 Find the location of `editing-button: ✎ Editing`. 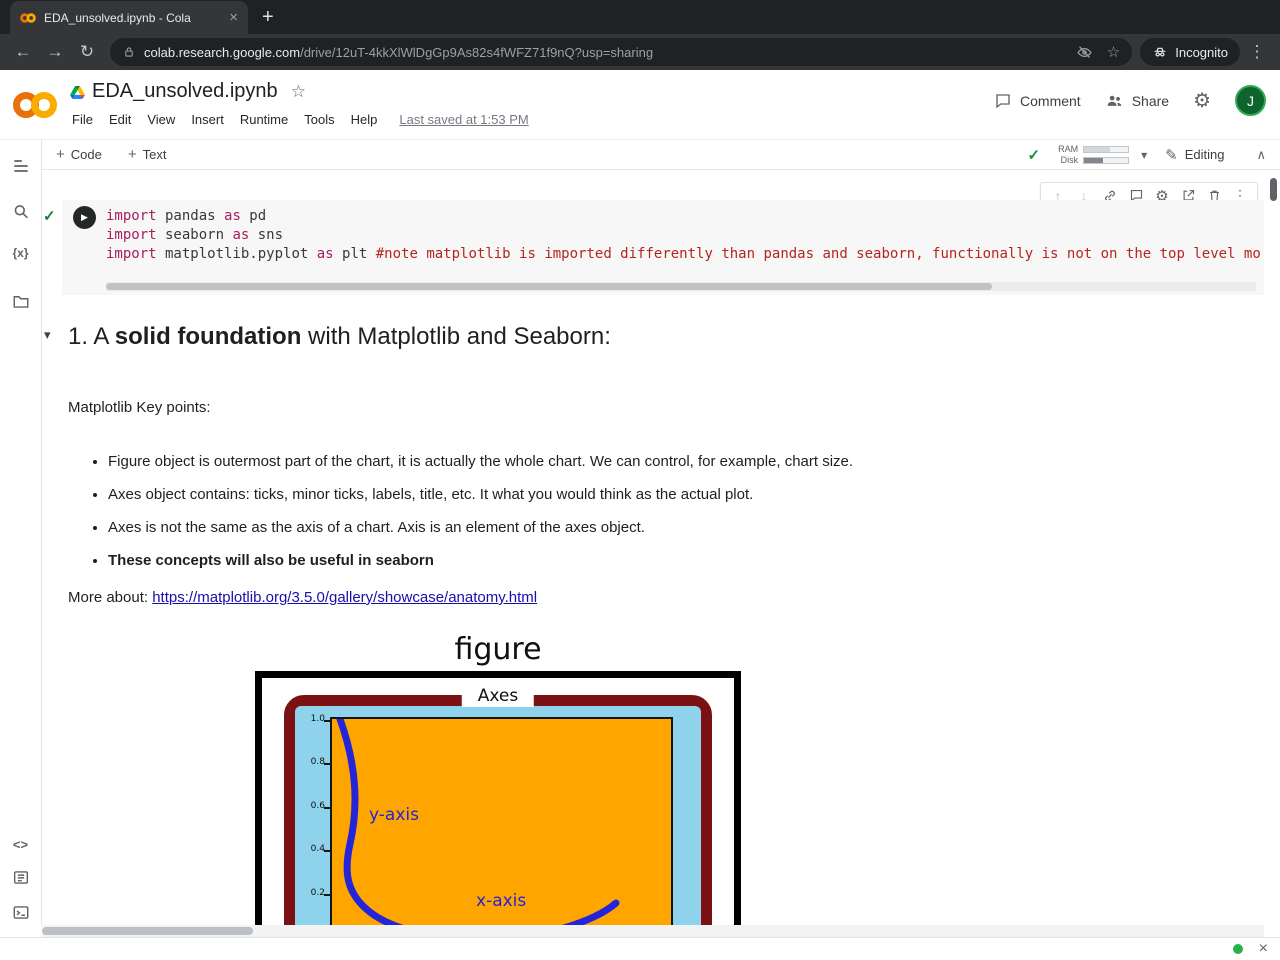

editing-button: ✎ Editing is located at coordinates (1194, 155).